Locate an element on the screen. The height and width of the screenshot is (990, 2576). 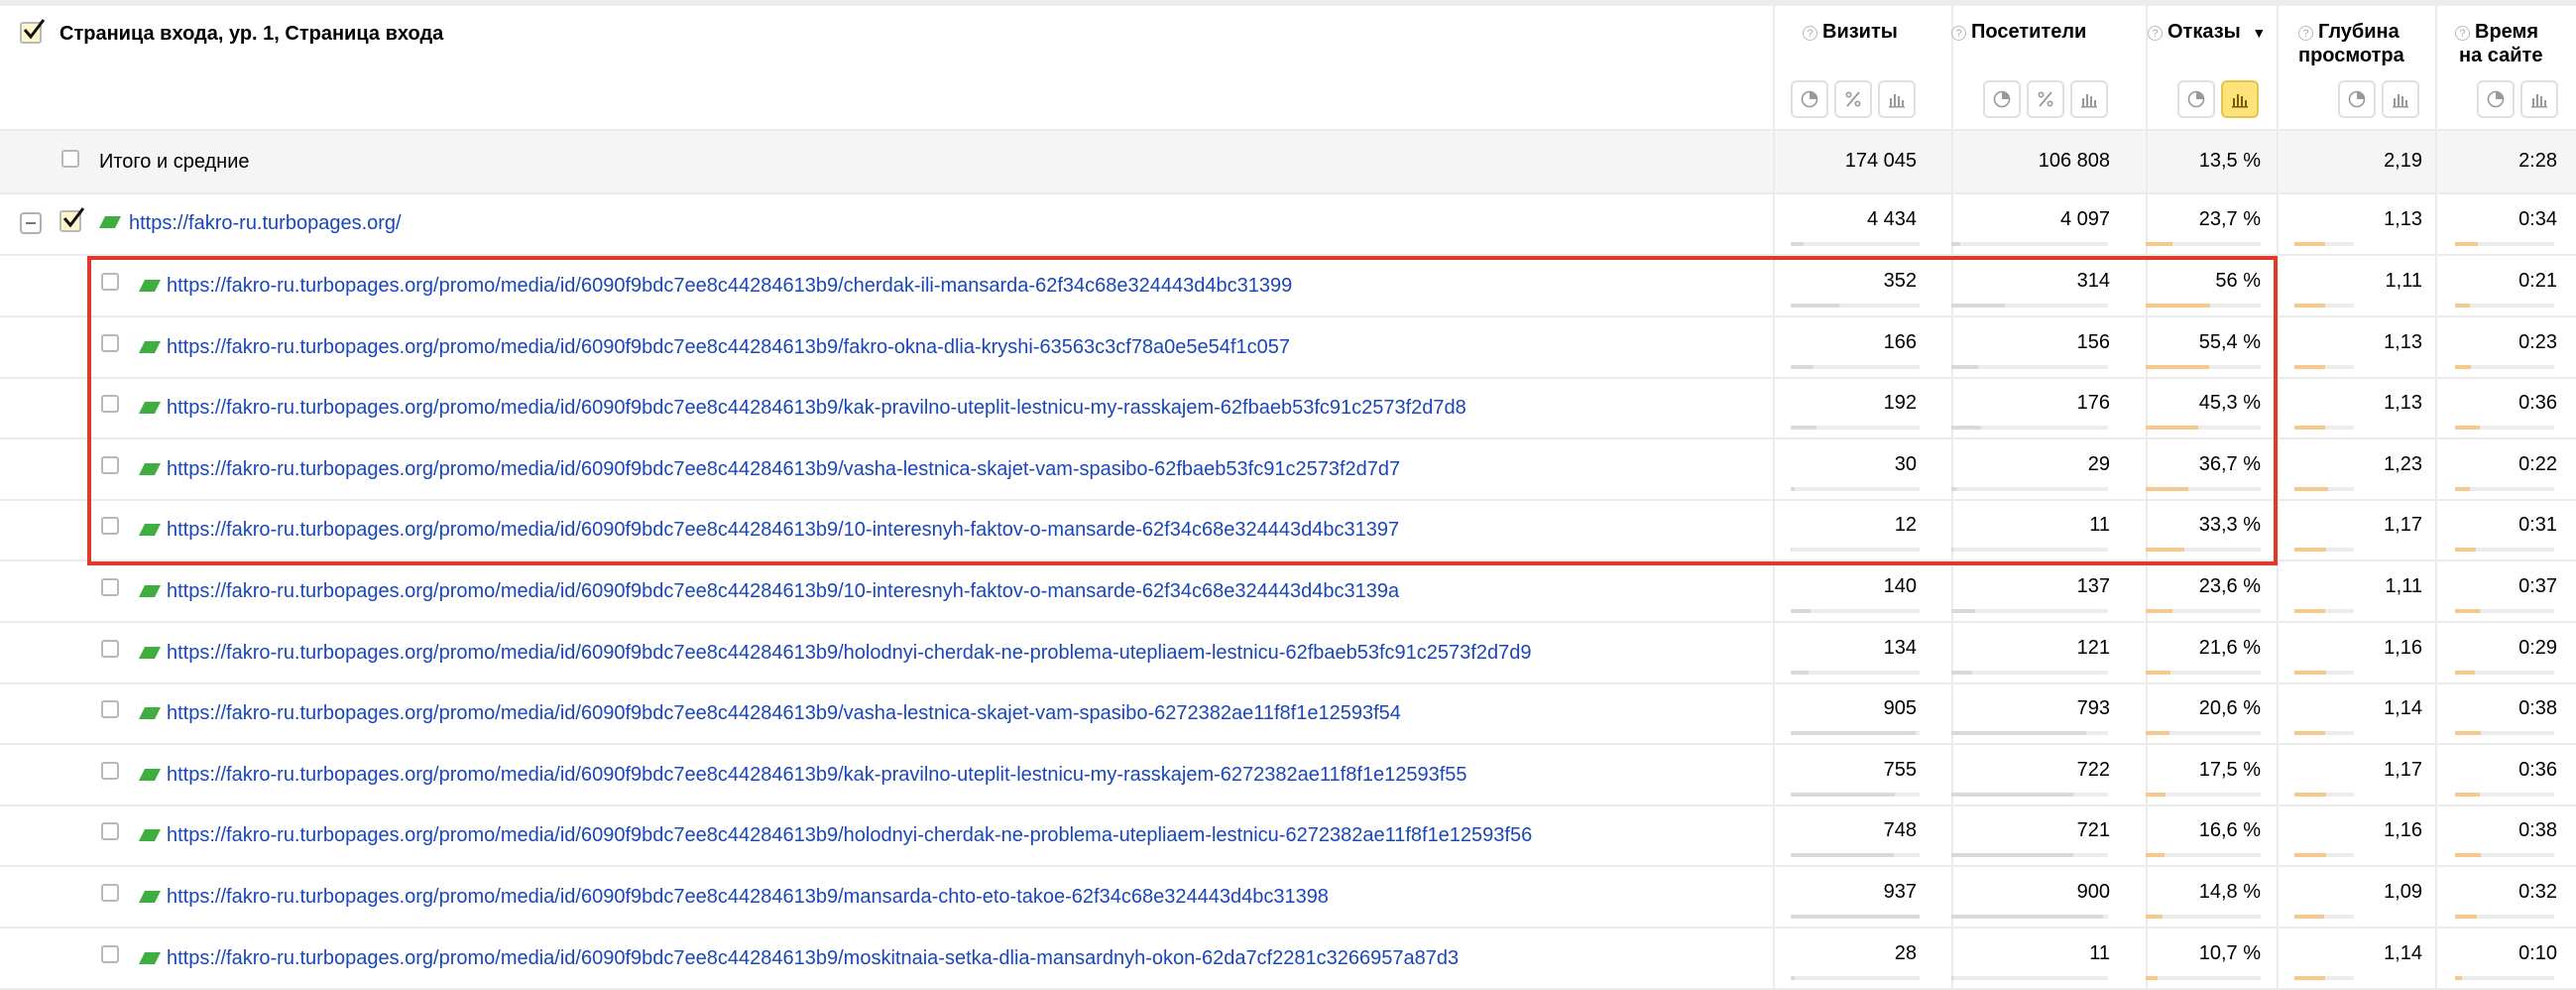
row-time: 0:36 is located at coordinates (2537, 404).